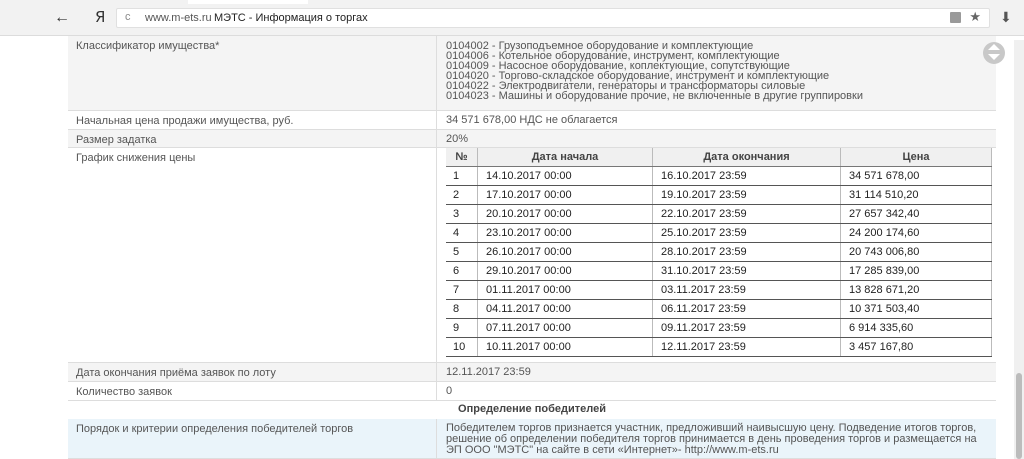 Image resolution: width=1024 pixels, height=459 pixels. What do you see at coordinates (565, 271) in the screenshot?
I see `schedule-start: 29.10.2017 00:00` at bounding box center [565, 271].